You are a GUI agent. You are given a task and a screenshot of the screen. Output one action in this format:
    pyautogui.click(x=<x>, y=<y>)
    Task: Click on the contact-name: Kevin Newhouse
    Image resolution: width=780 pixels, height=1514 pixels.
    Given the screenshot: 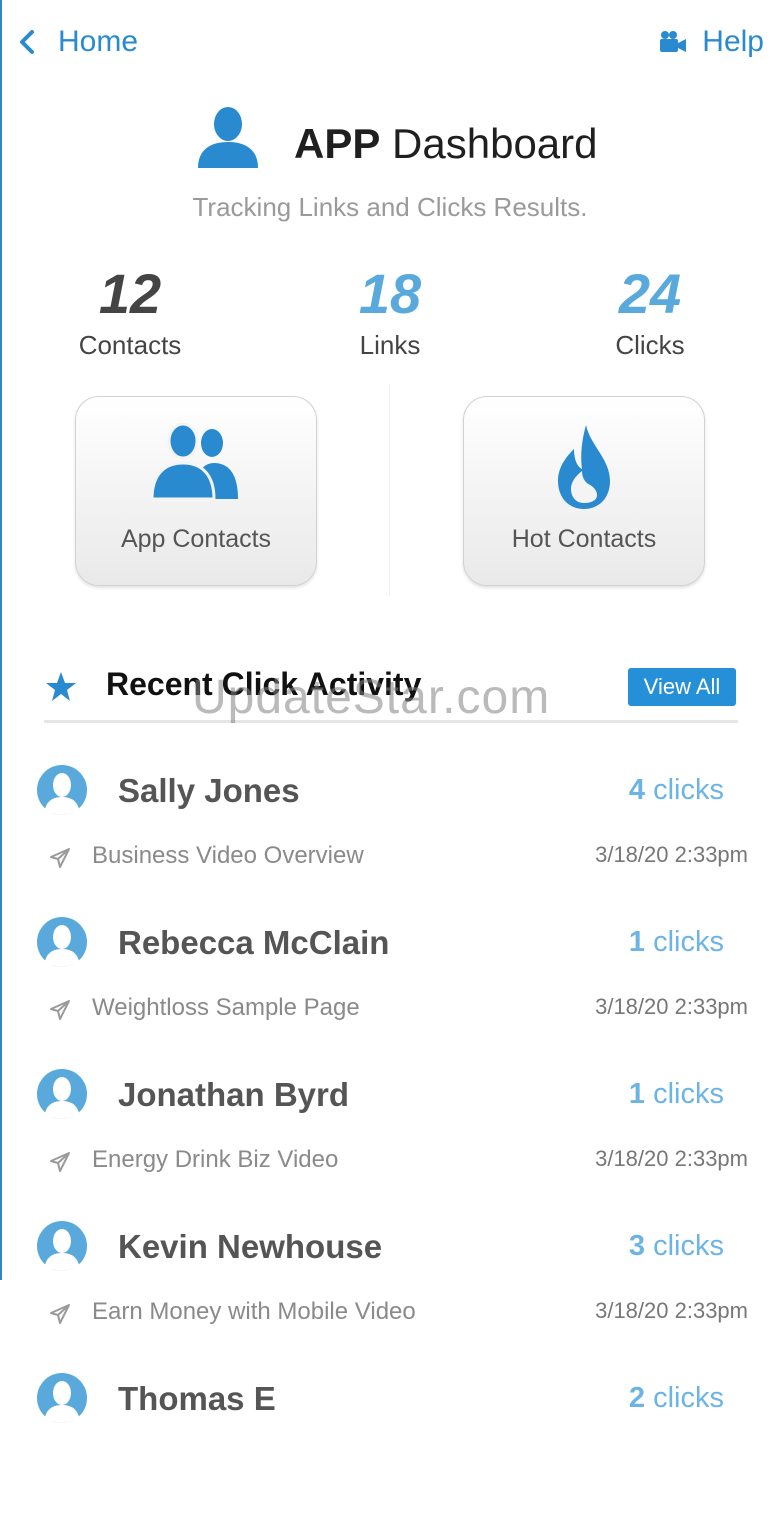 What is the action you would take?
    pyautogui.click(x=250, y=1246)
    